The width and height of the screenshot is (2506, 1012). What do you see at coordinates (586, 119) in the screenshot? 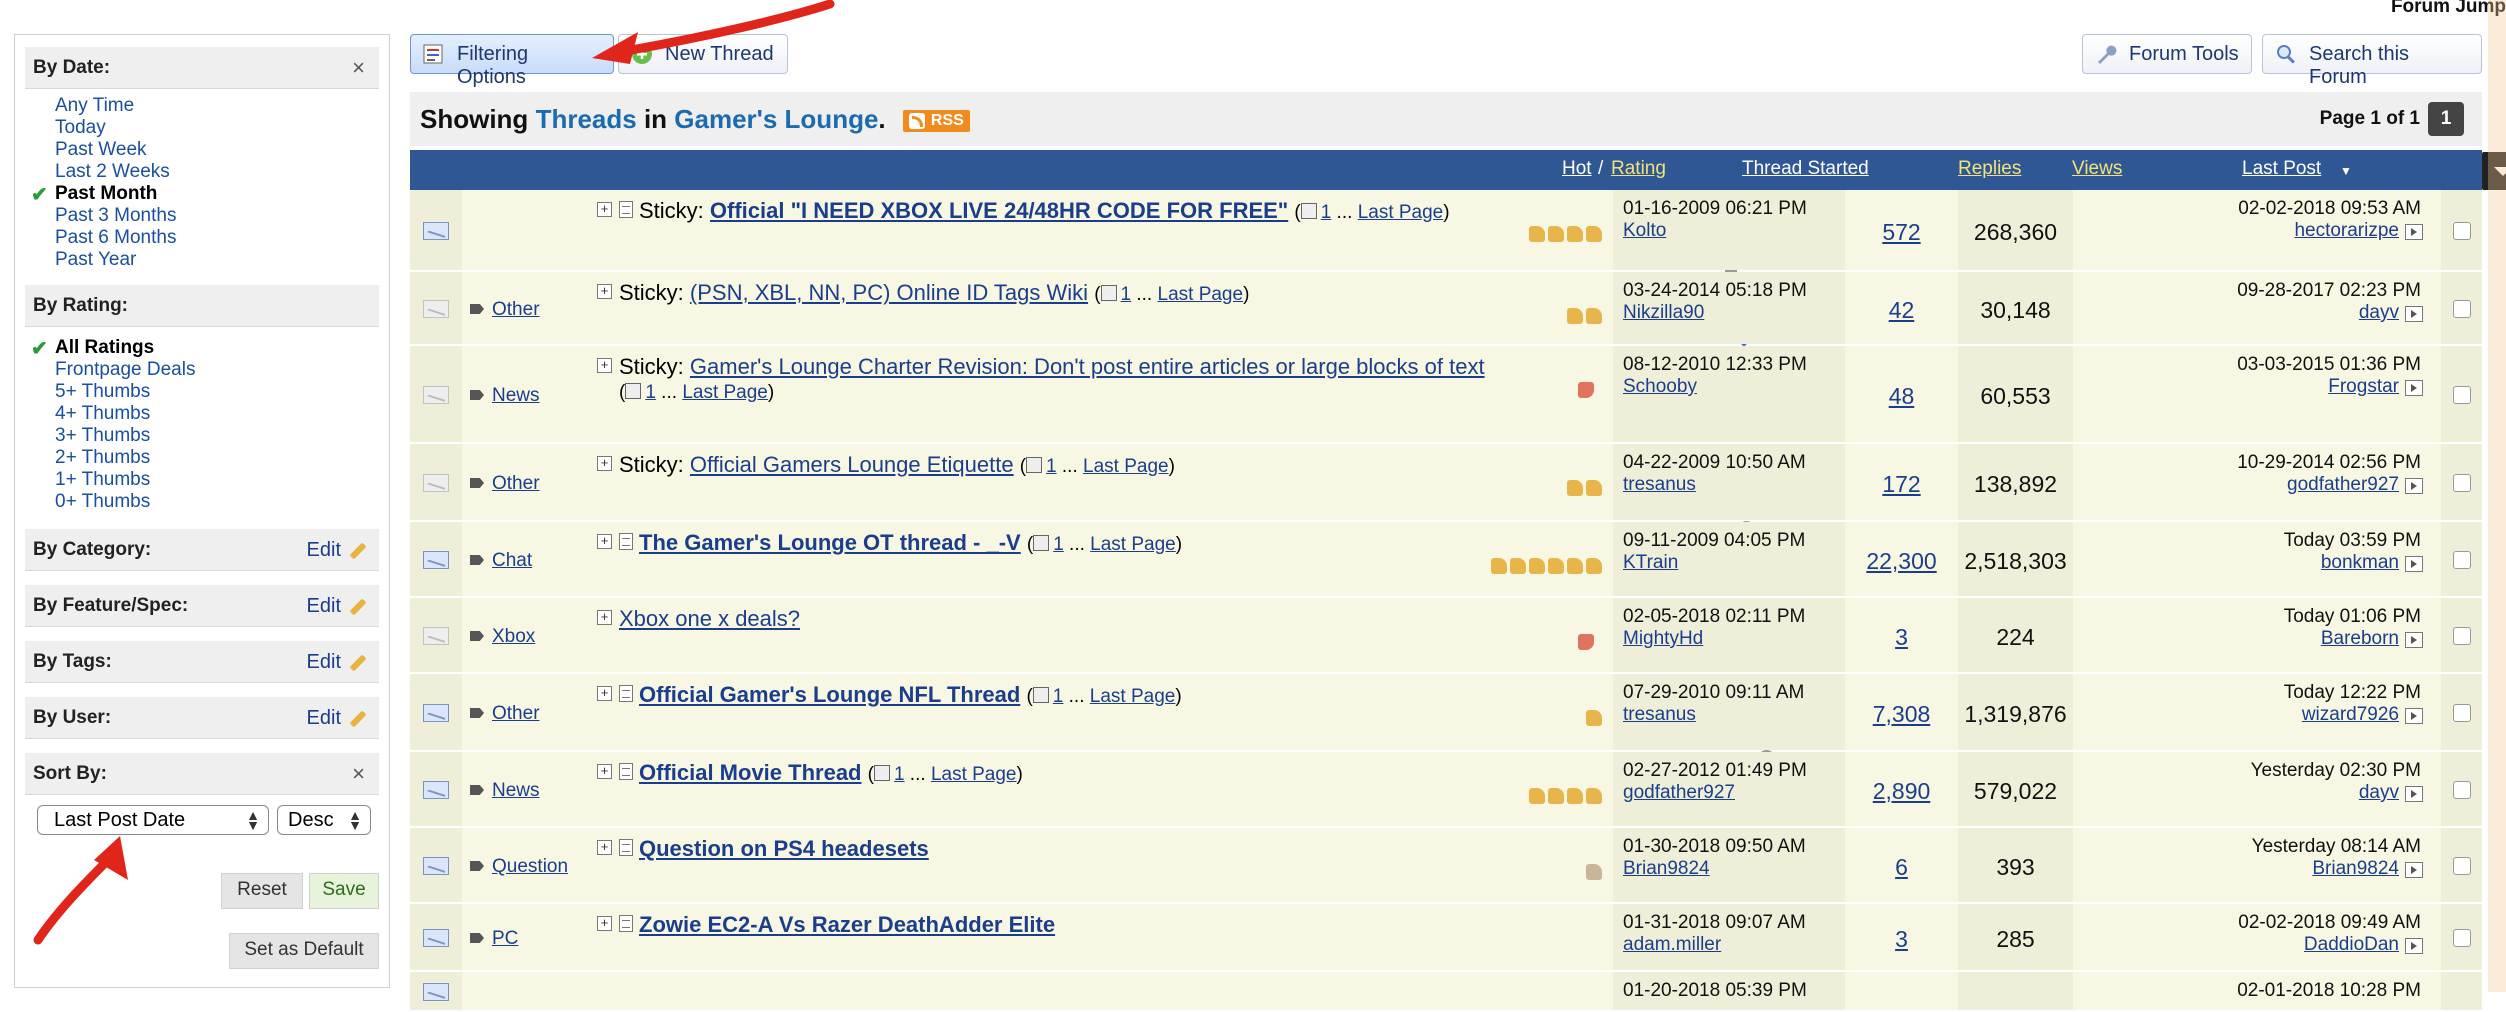
I see `threads-link: Threads` at bounding box center [586, 119].